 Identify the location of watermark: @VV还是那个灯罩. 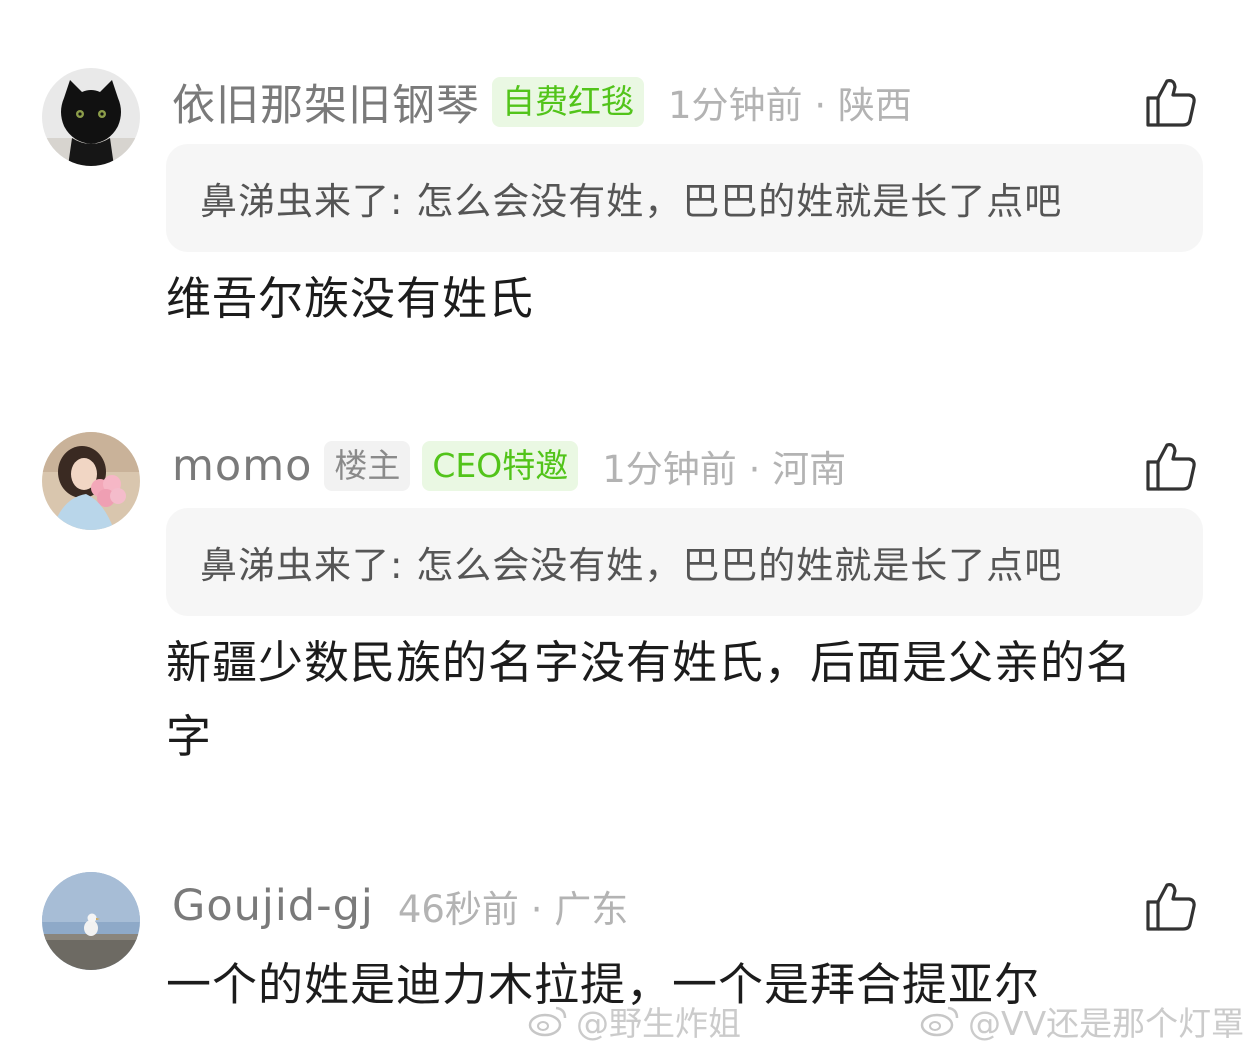
(1082, 1021).